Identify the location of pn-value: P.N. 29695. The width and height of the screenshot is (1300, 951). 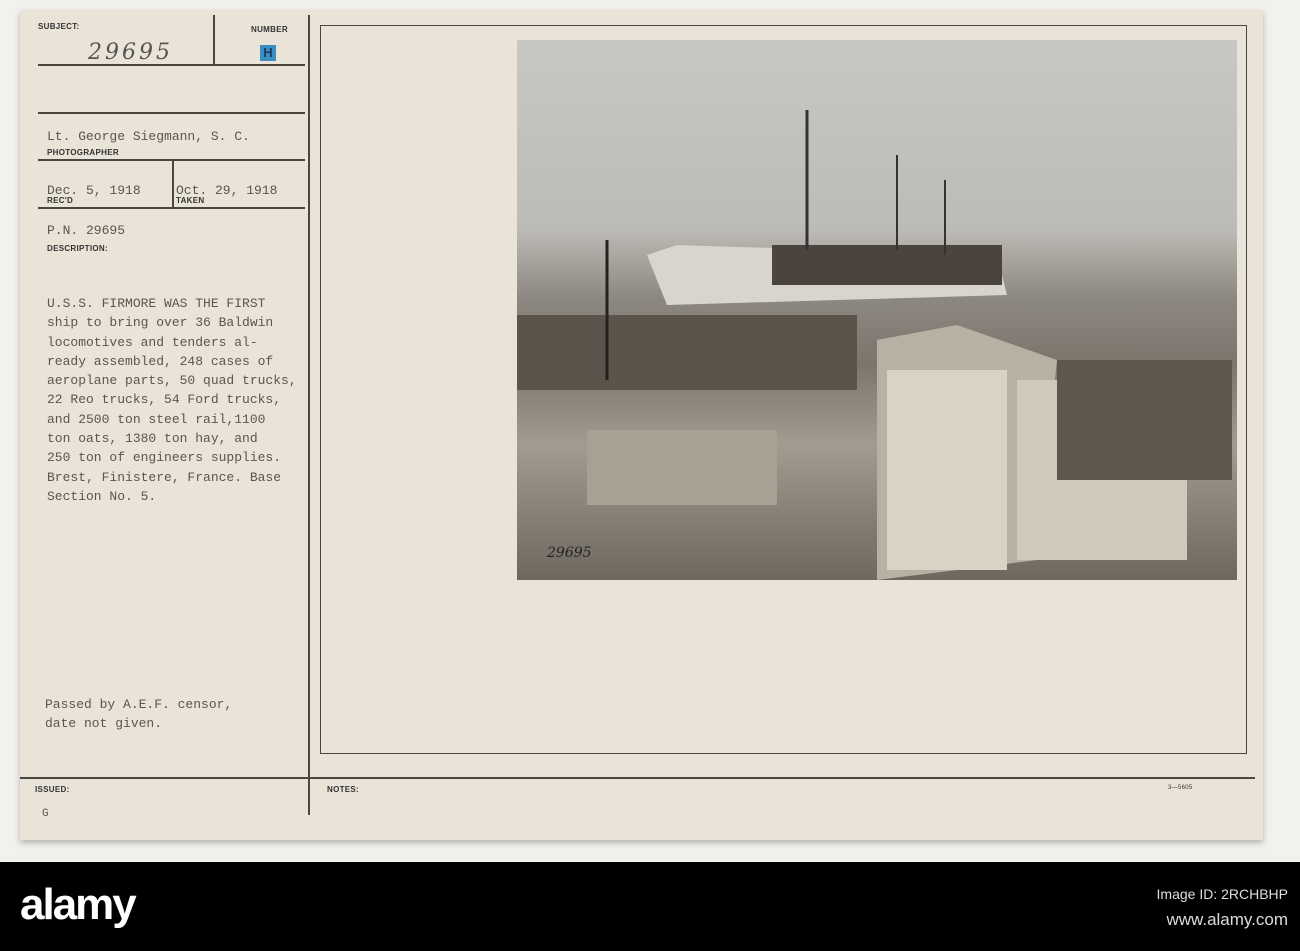
(86, 230).